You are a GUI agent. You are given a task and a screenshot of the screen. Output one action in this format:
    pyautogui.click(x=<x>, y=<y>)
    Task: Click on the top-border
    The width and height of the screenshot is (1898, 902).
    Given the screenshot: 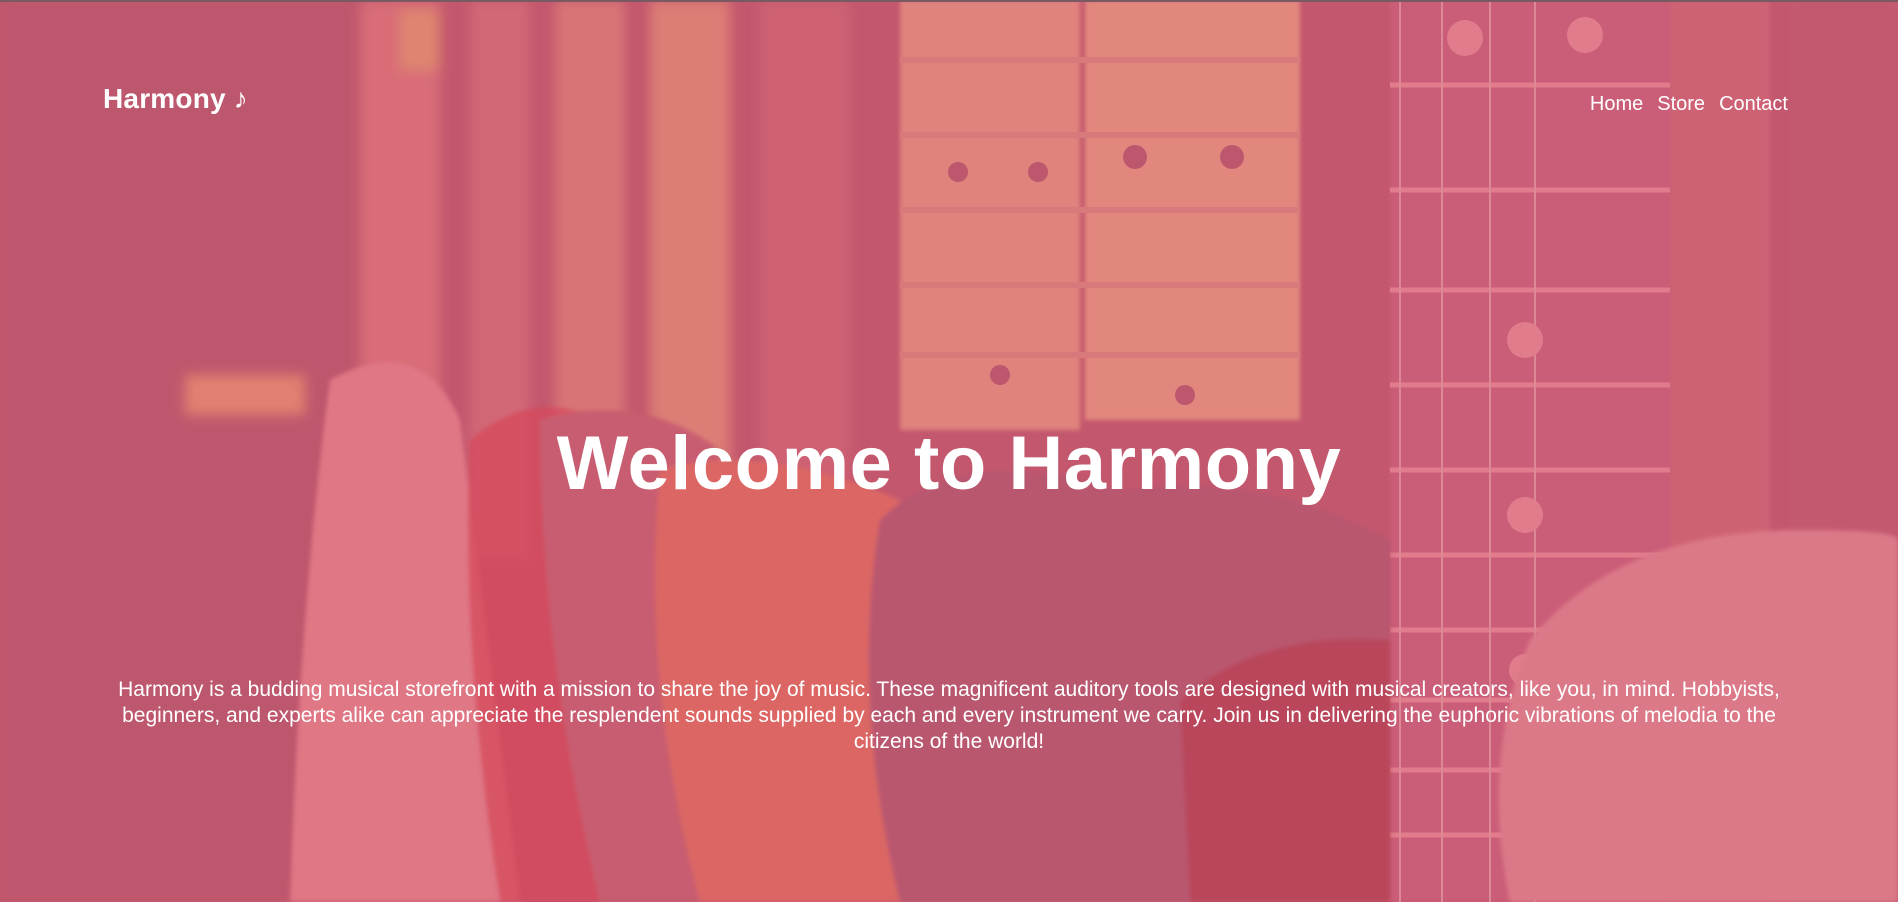 What is the action you would take?
    pyautogui.click(x=949, y=1)
    